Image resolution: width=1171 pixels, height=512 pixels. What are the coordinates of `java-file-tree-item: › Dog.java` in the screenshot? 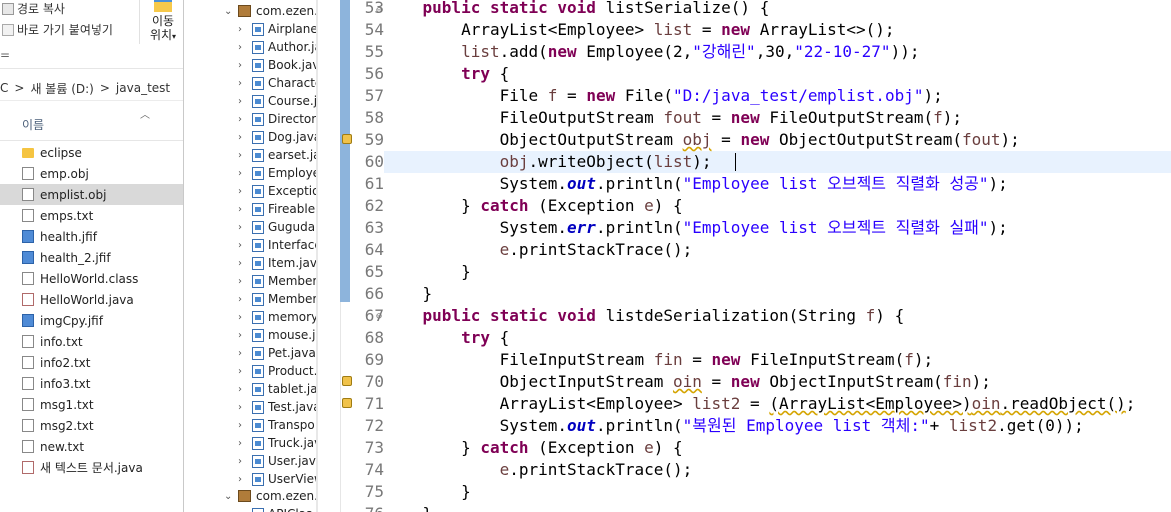 It's located at (278, 137).